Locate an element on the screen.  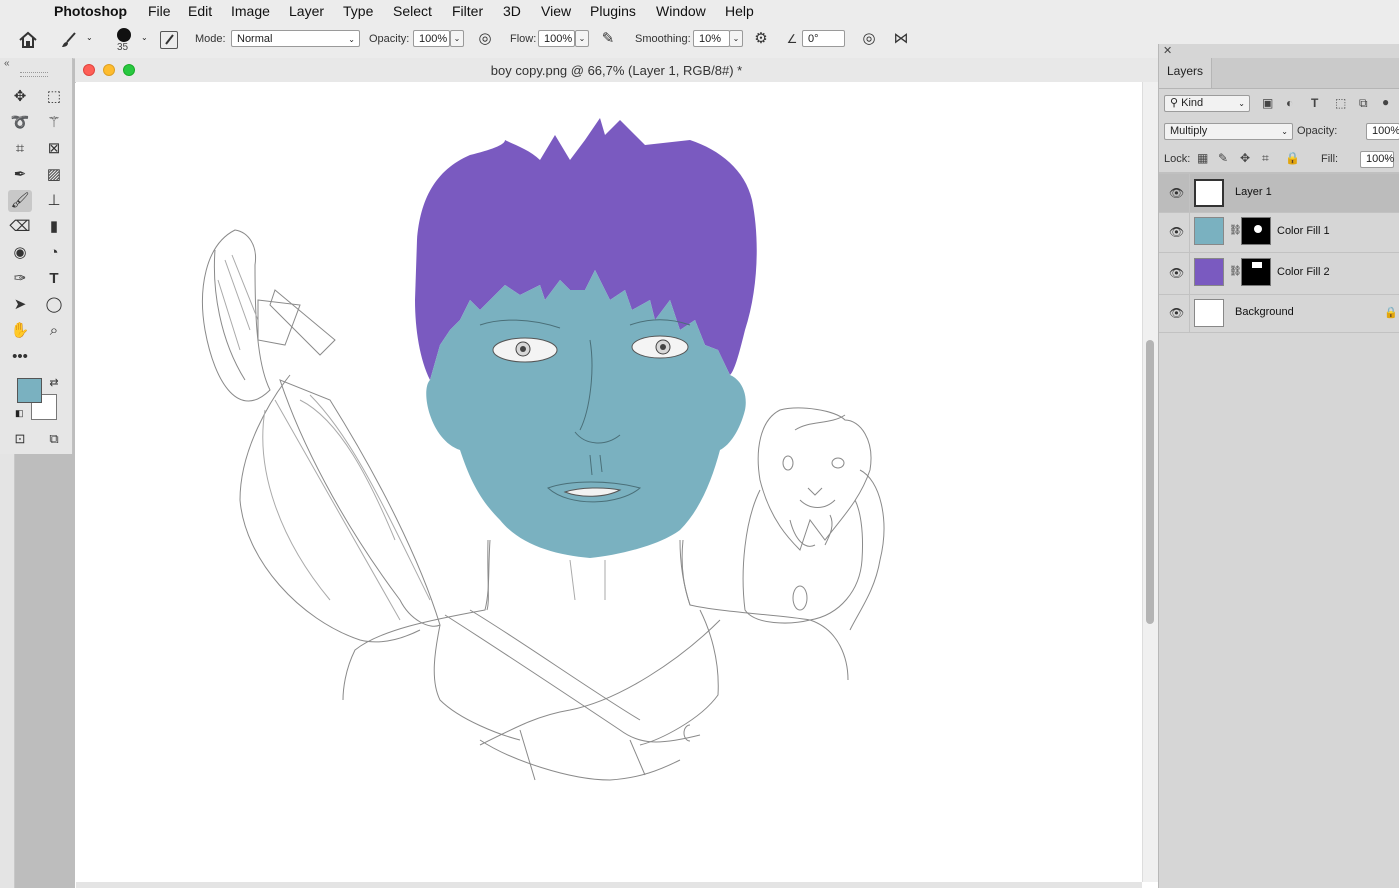
filter-type-icon: T is located at coordinates (1314, 103).